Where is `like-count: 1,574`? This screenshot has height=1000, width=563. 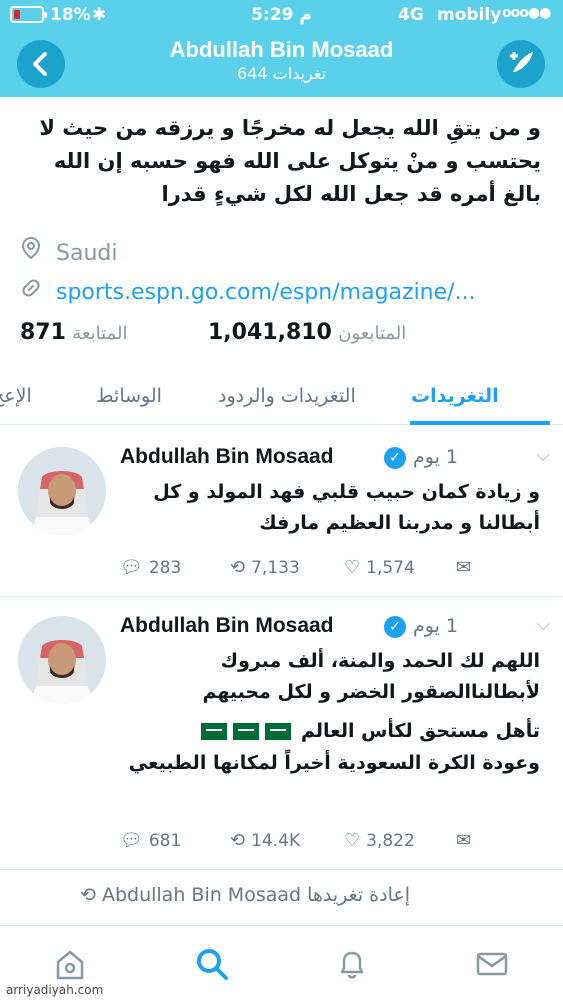
like-count: 1,574 is located at coordinates (390, 568).